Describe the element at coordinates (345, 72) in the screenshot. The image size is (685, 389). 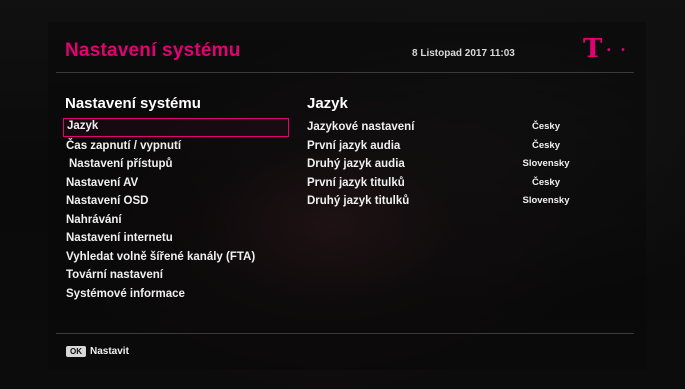
I see `header-divider` at that location.